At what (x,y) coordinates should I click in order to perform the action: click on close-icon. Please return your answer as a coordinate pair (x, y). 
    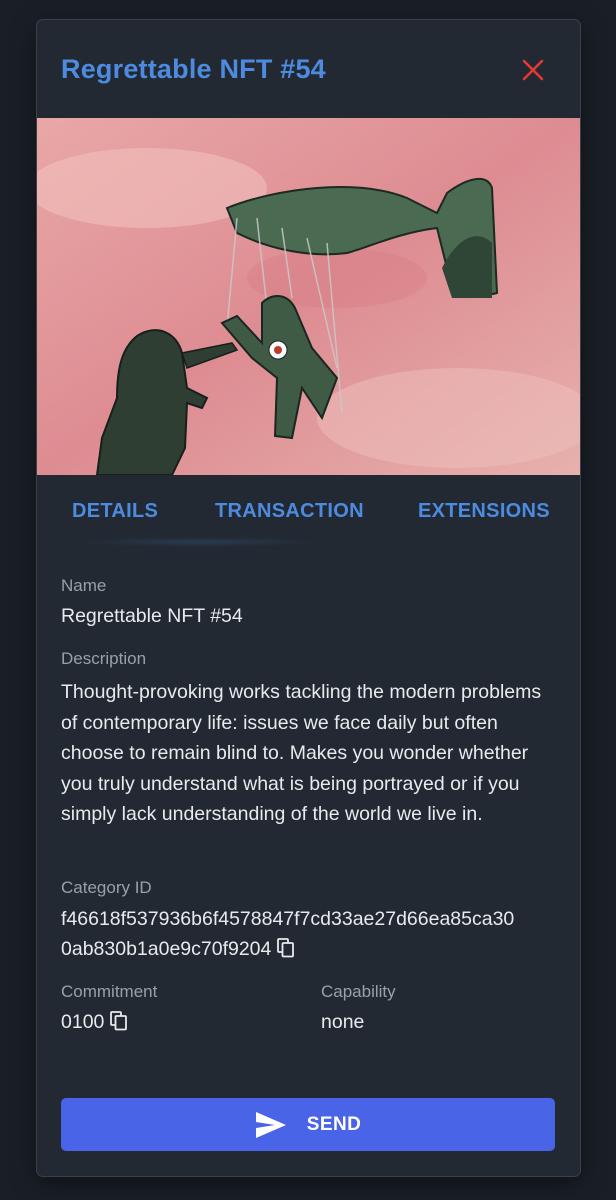
    Looking at the image, I should click on (533, 70).